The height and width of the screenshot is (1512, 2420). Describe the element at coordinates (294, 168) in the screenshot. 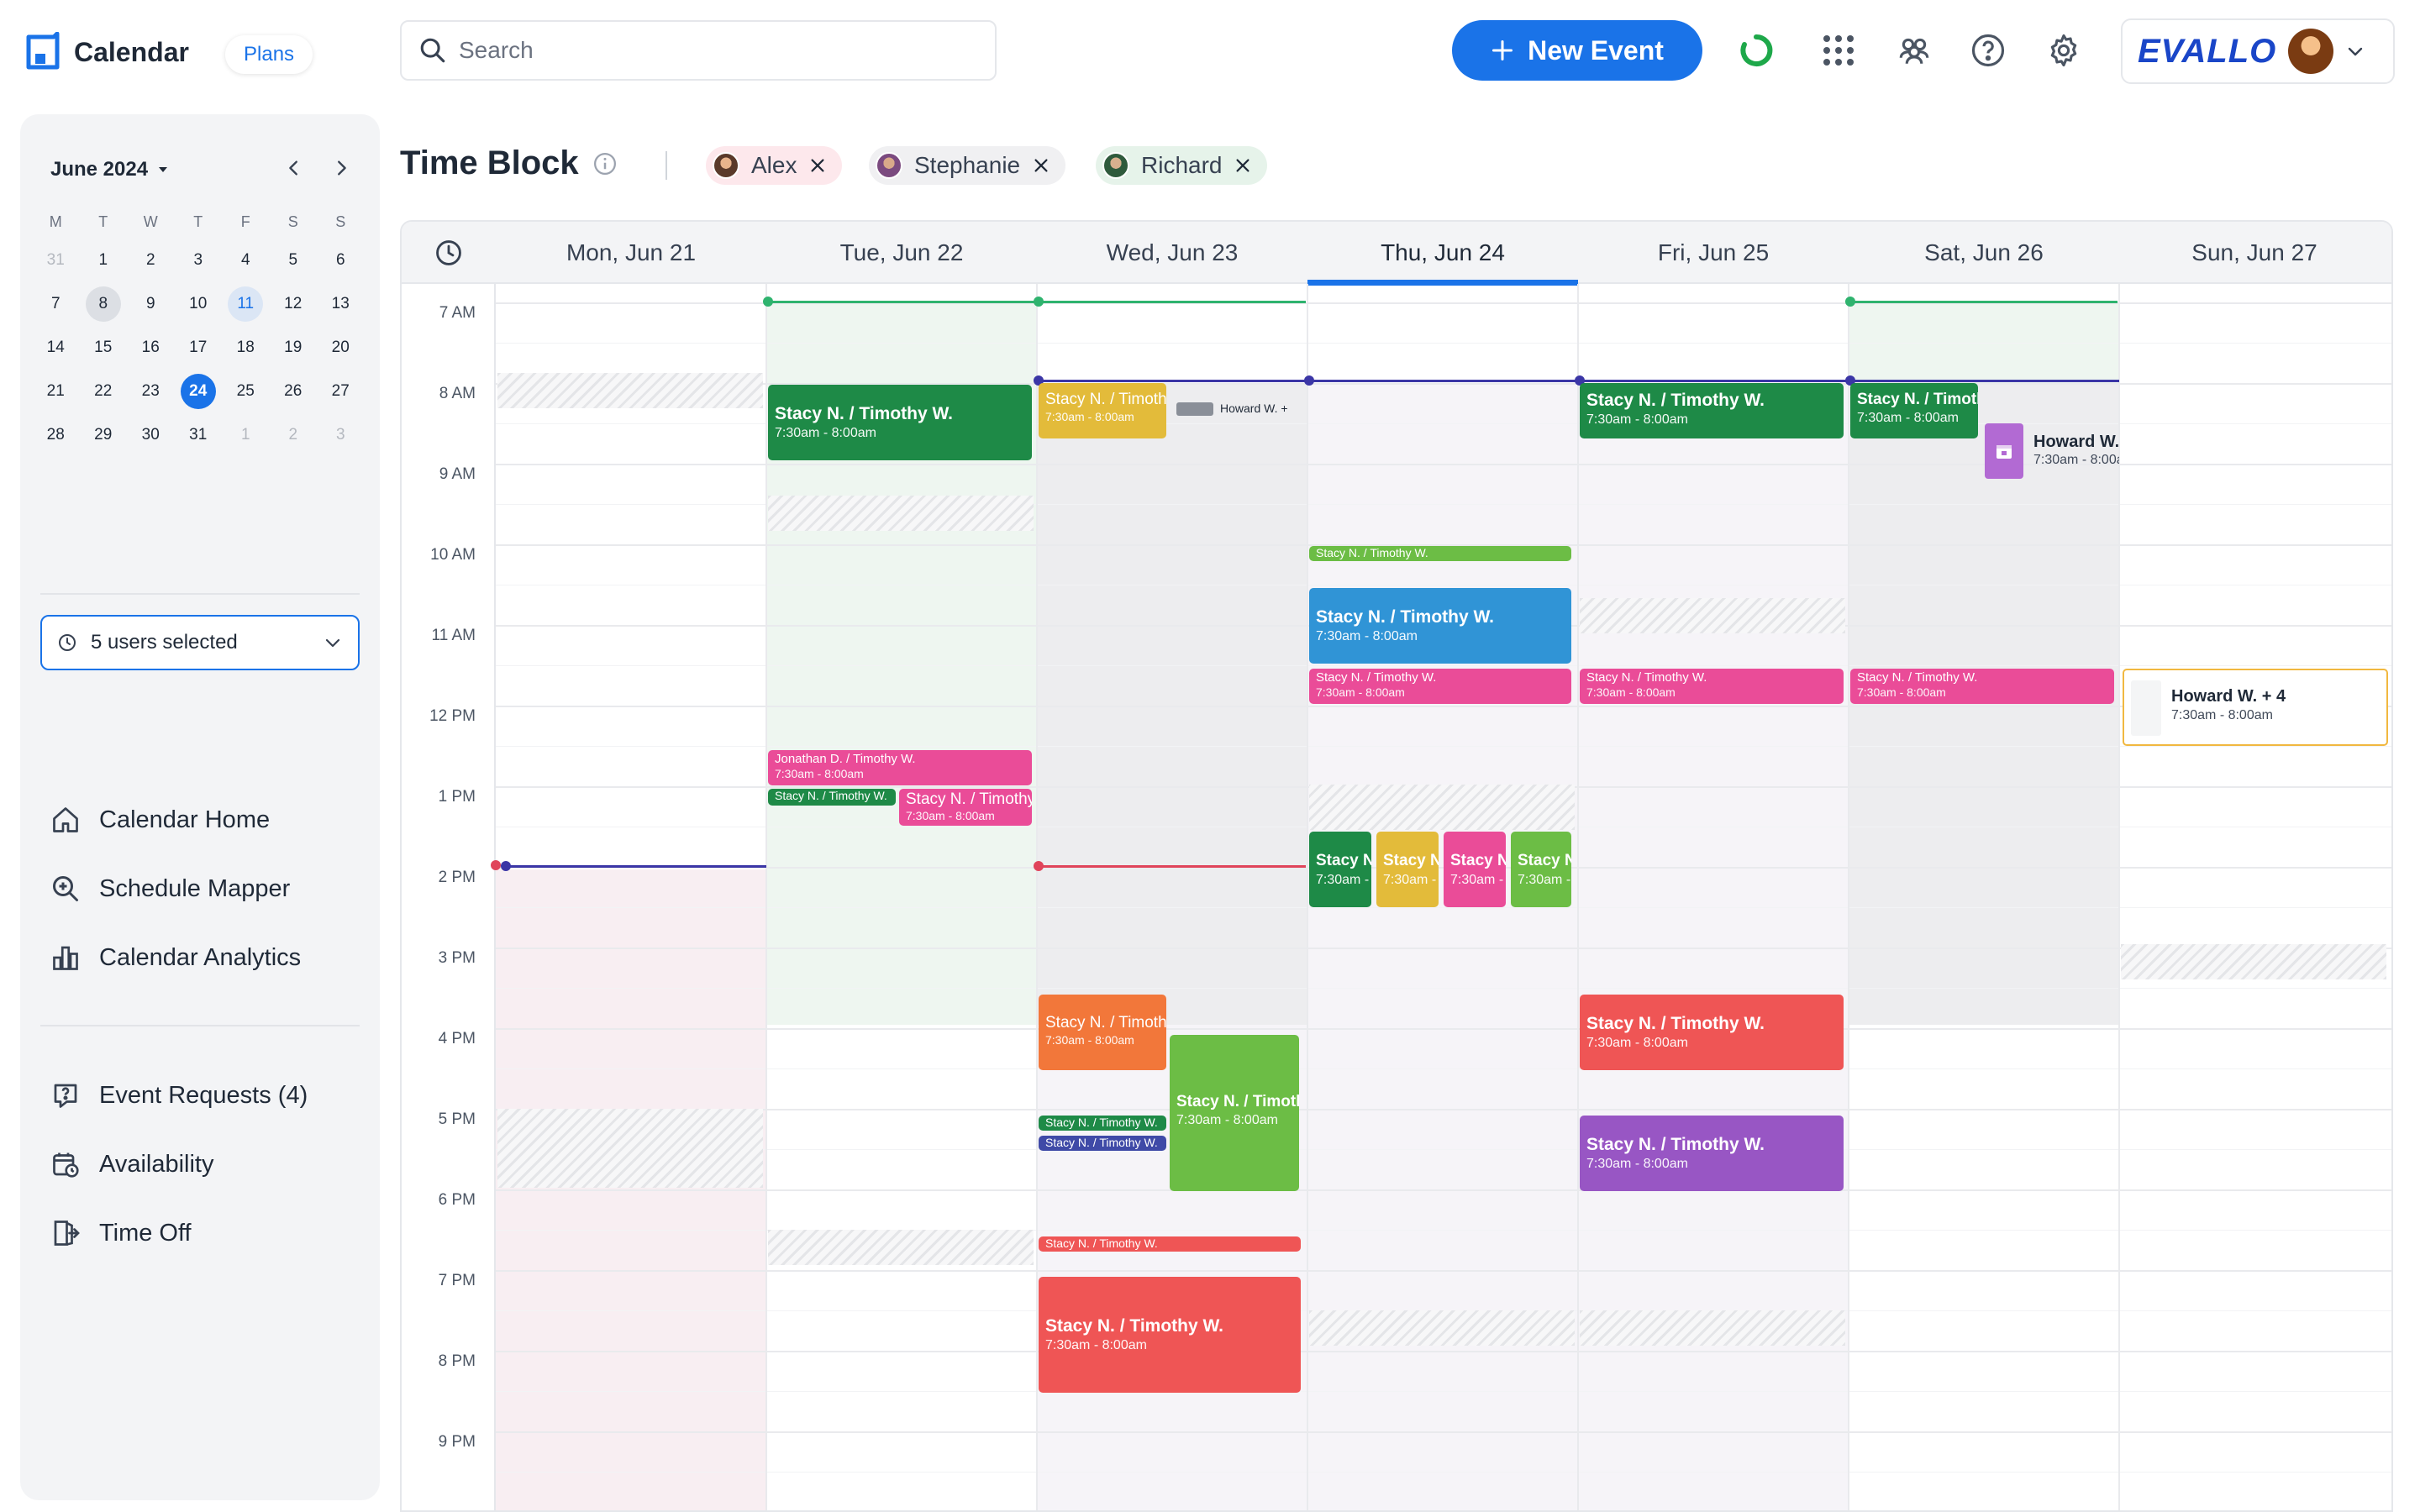

I see `prev-month-button` at that location.